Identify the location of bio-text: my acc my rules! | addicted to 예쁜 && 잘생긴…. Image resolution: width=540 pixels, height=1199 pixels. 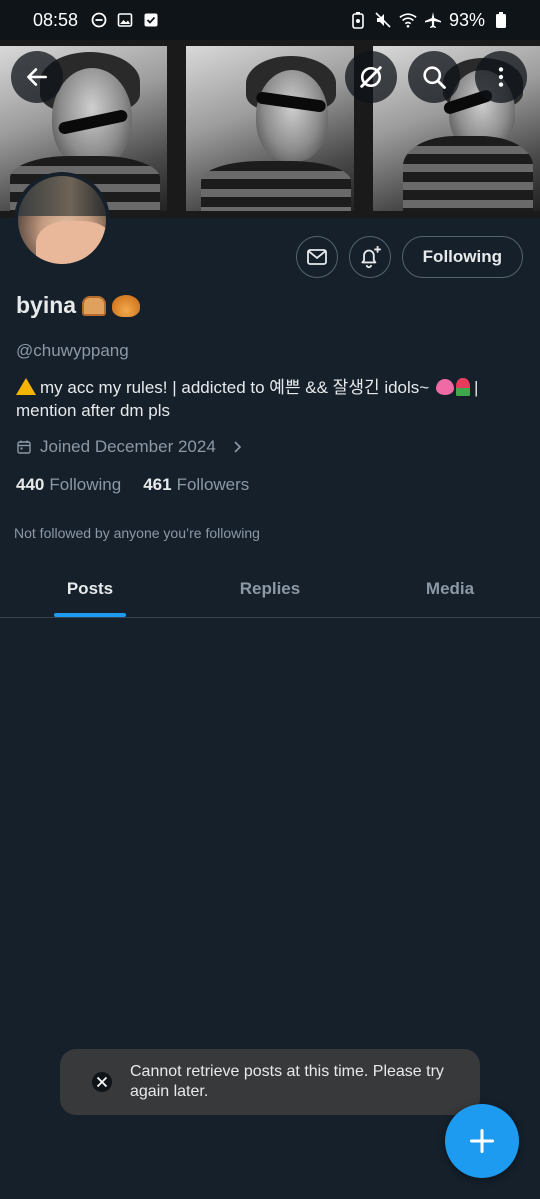
(235, 387).